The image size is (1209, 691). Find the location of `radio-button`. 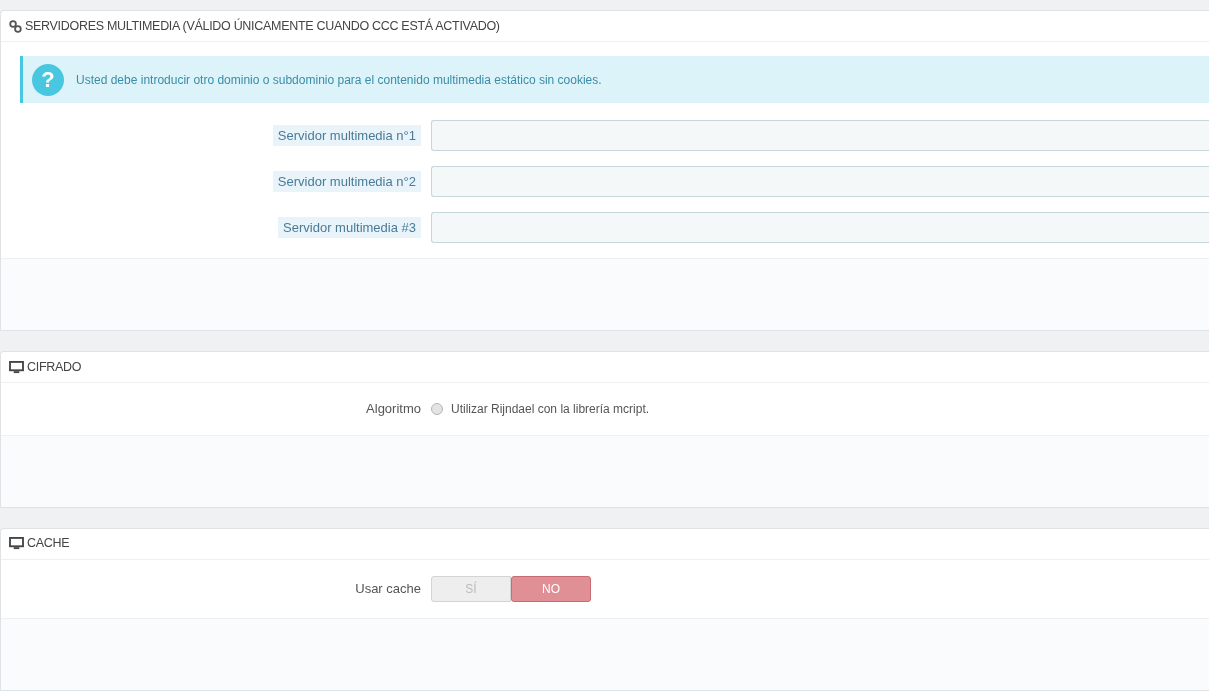

radio-button is located at coordinates (437, 408).